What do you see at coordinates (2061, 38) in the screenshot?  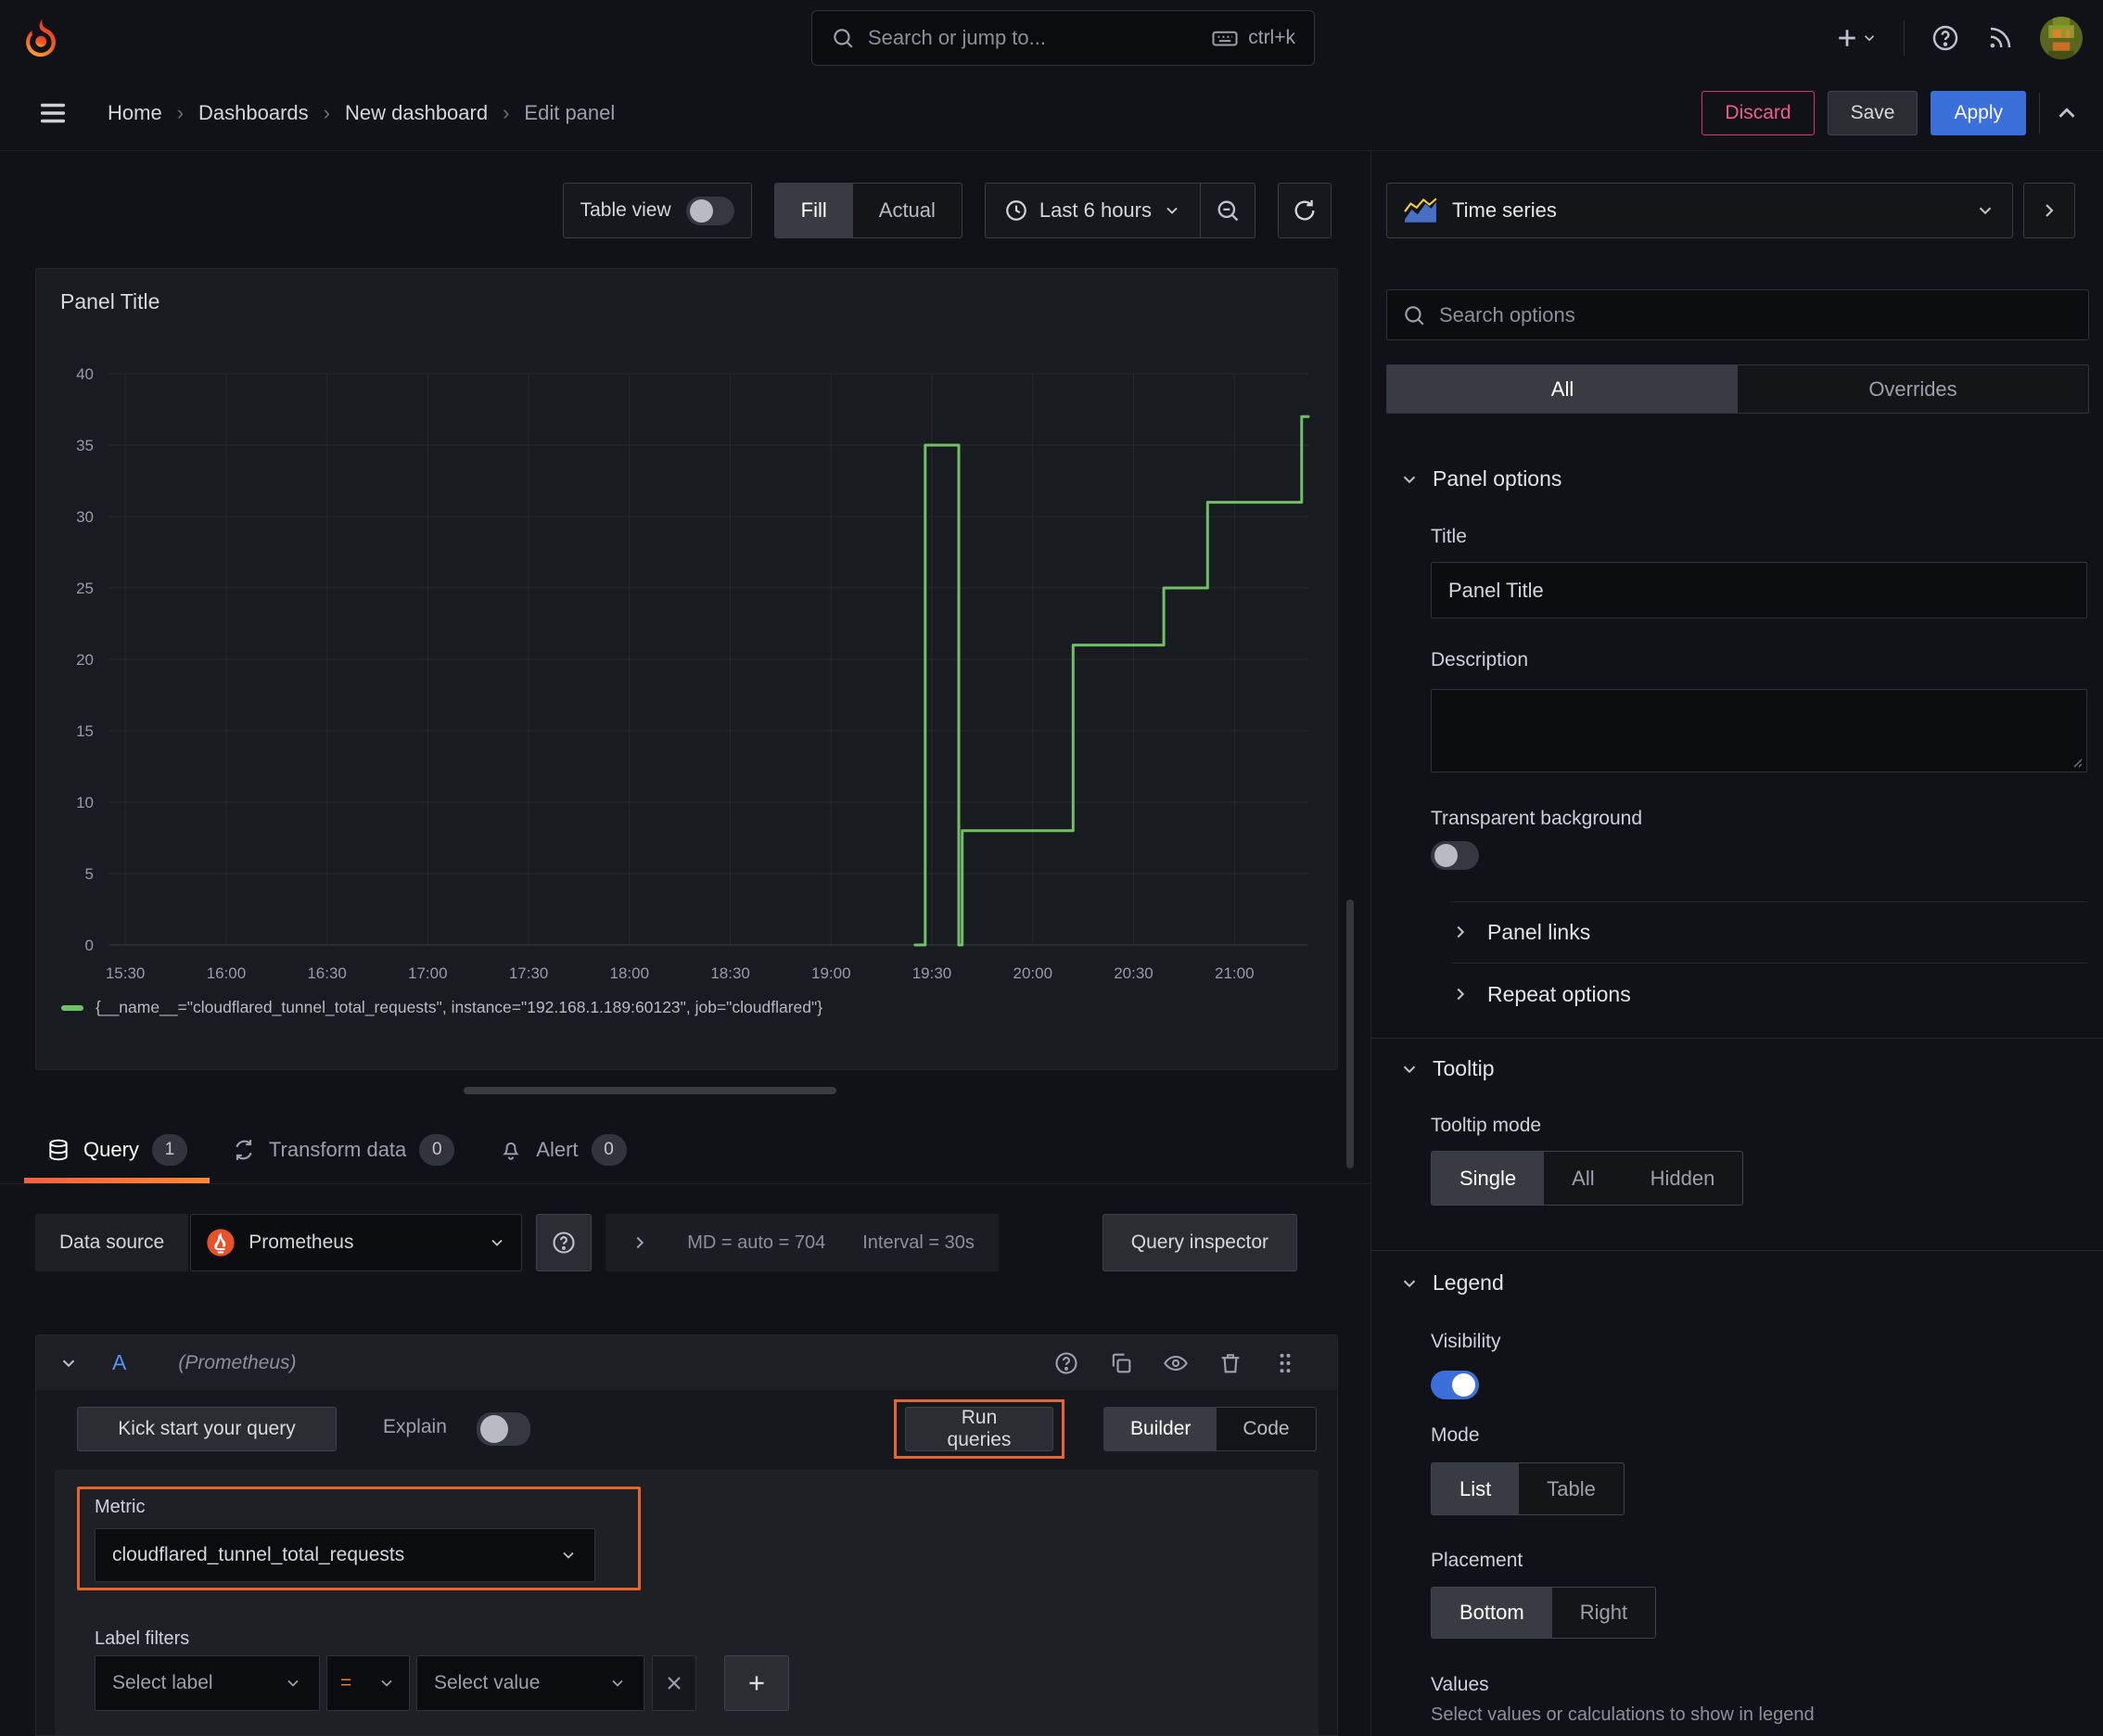 I see `user-avatar` at bounding box center [2061, 38].